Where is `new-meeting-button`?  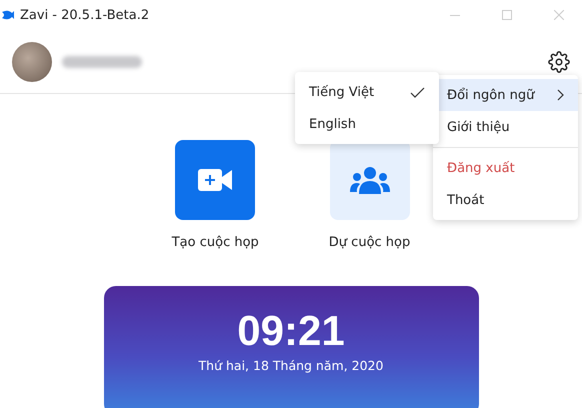
new-meeting-button is located at coordinates (215, 180).